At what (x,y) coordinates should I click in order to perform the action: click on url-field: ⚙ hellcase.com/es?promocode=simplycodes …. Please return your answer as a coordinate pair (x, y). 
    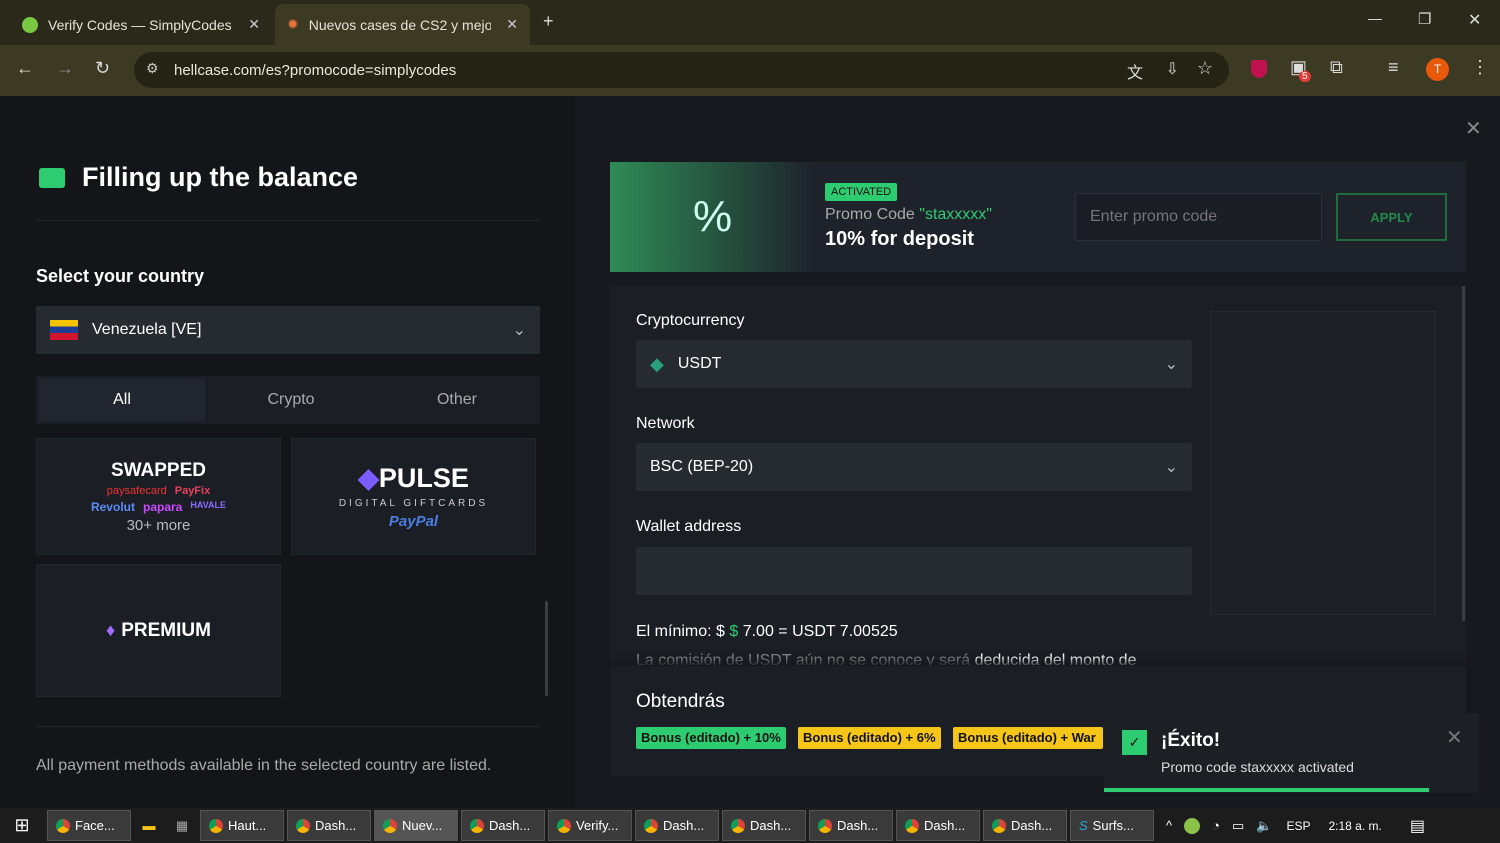
    Looking at the image, I should click on (681, 70).